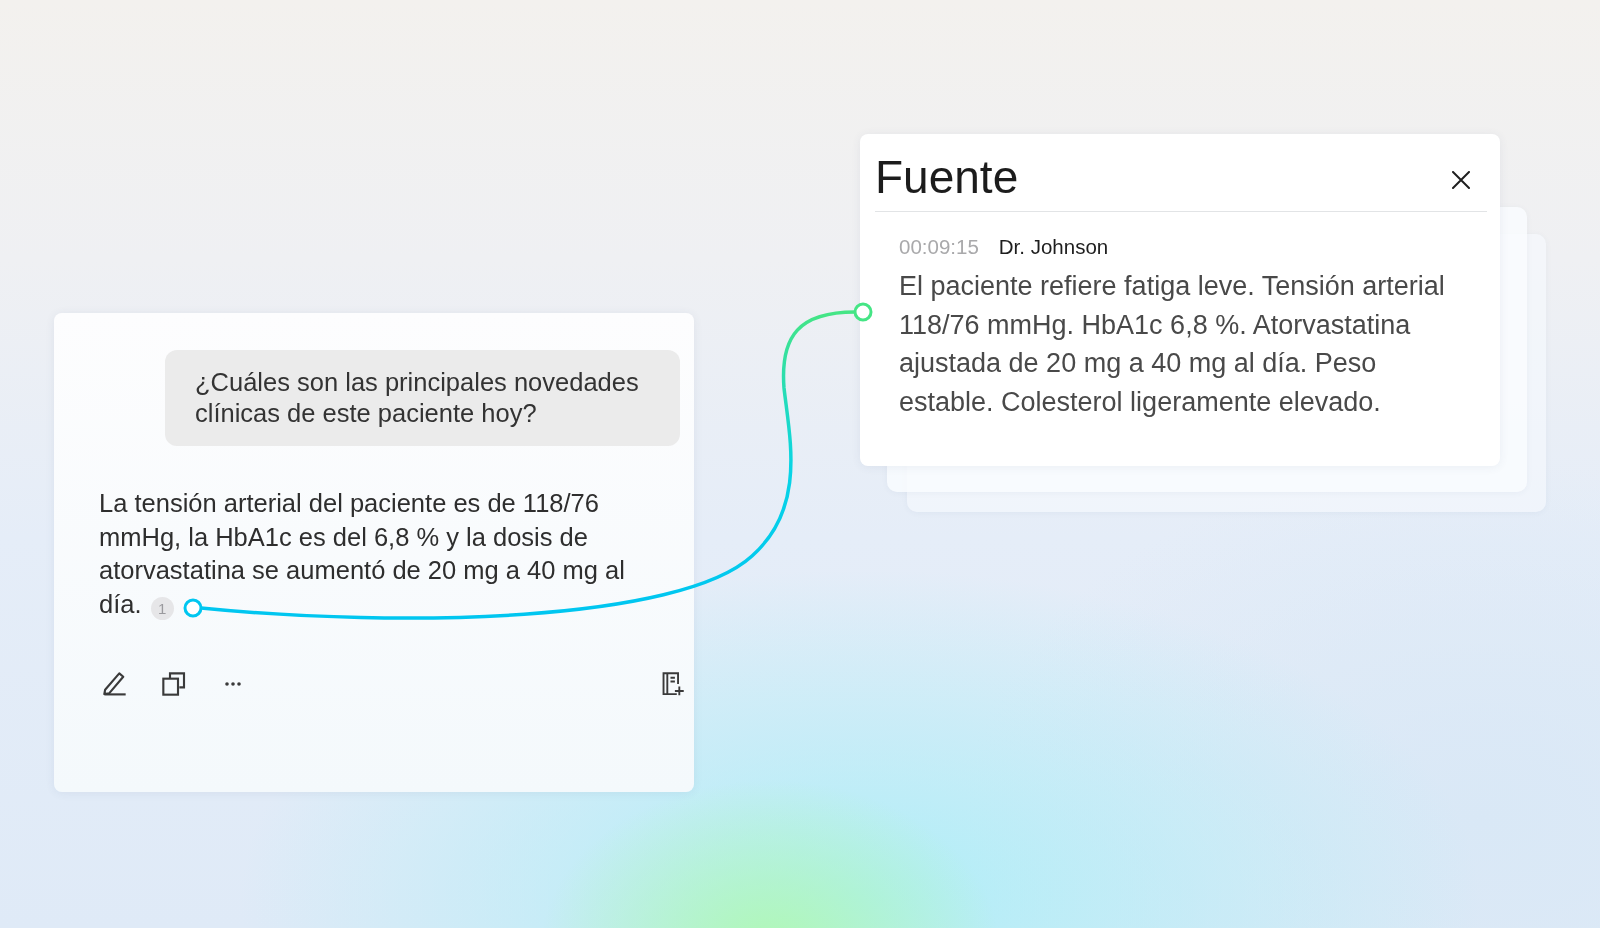 This screenshot has height=928, width=1600. Describe the element at coordinates (422, 398) in the screenshot. I see `question-message: ¿Cuáles son las principales novedades clínicas de este paciente hoy?` at that location.